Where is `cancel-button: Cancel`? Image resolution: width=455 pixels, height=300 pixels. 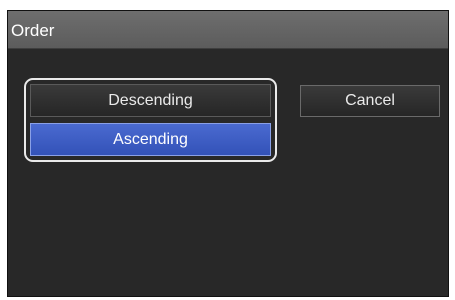 cancel-button: Cancel is located at coordinates (370, 101).